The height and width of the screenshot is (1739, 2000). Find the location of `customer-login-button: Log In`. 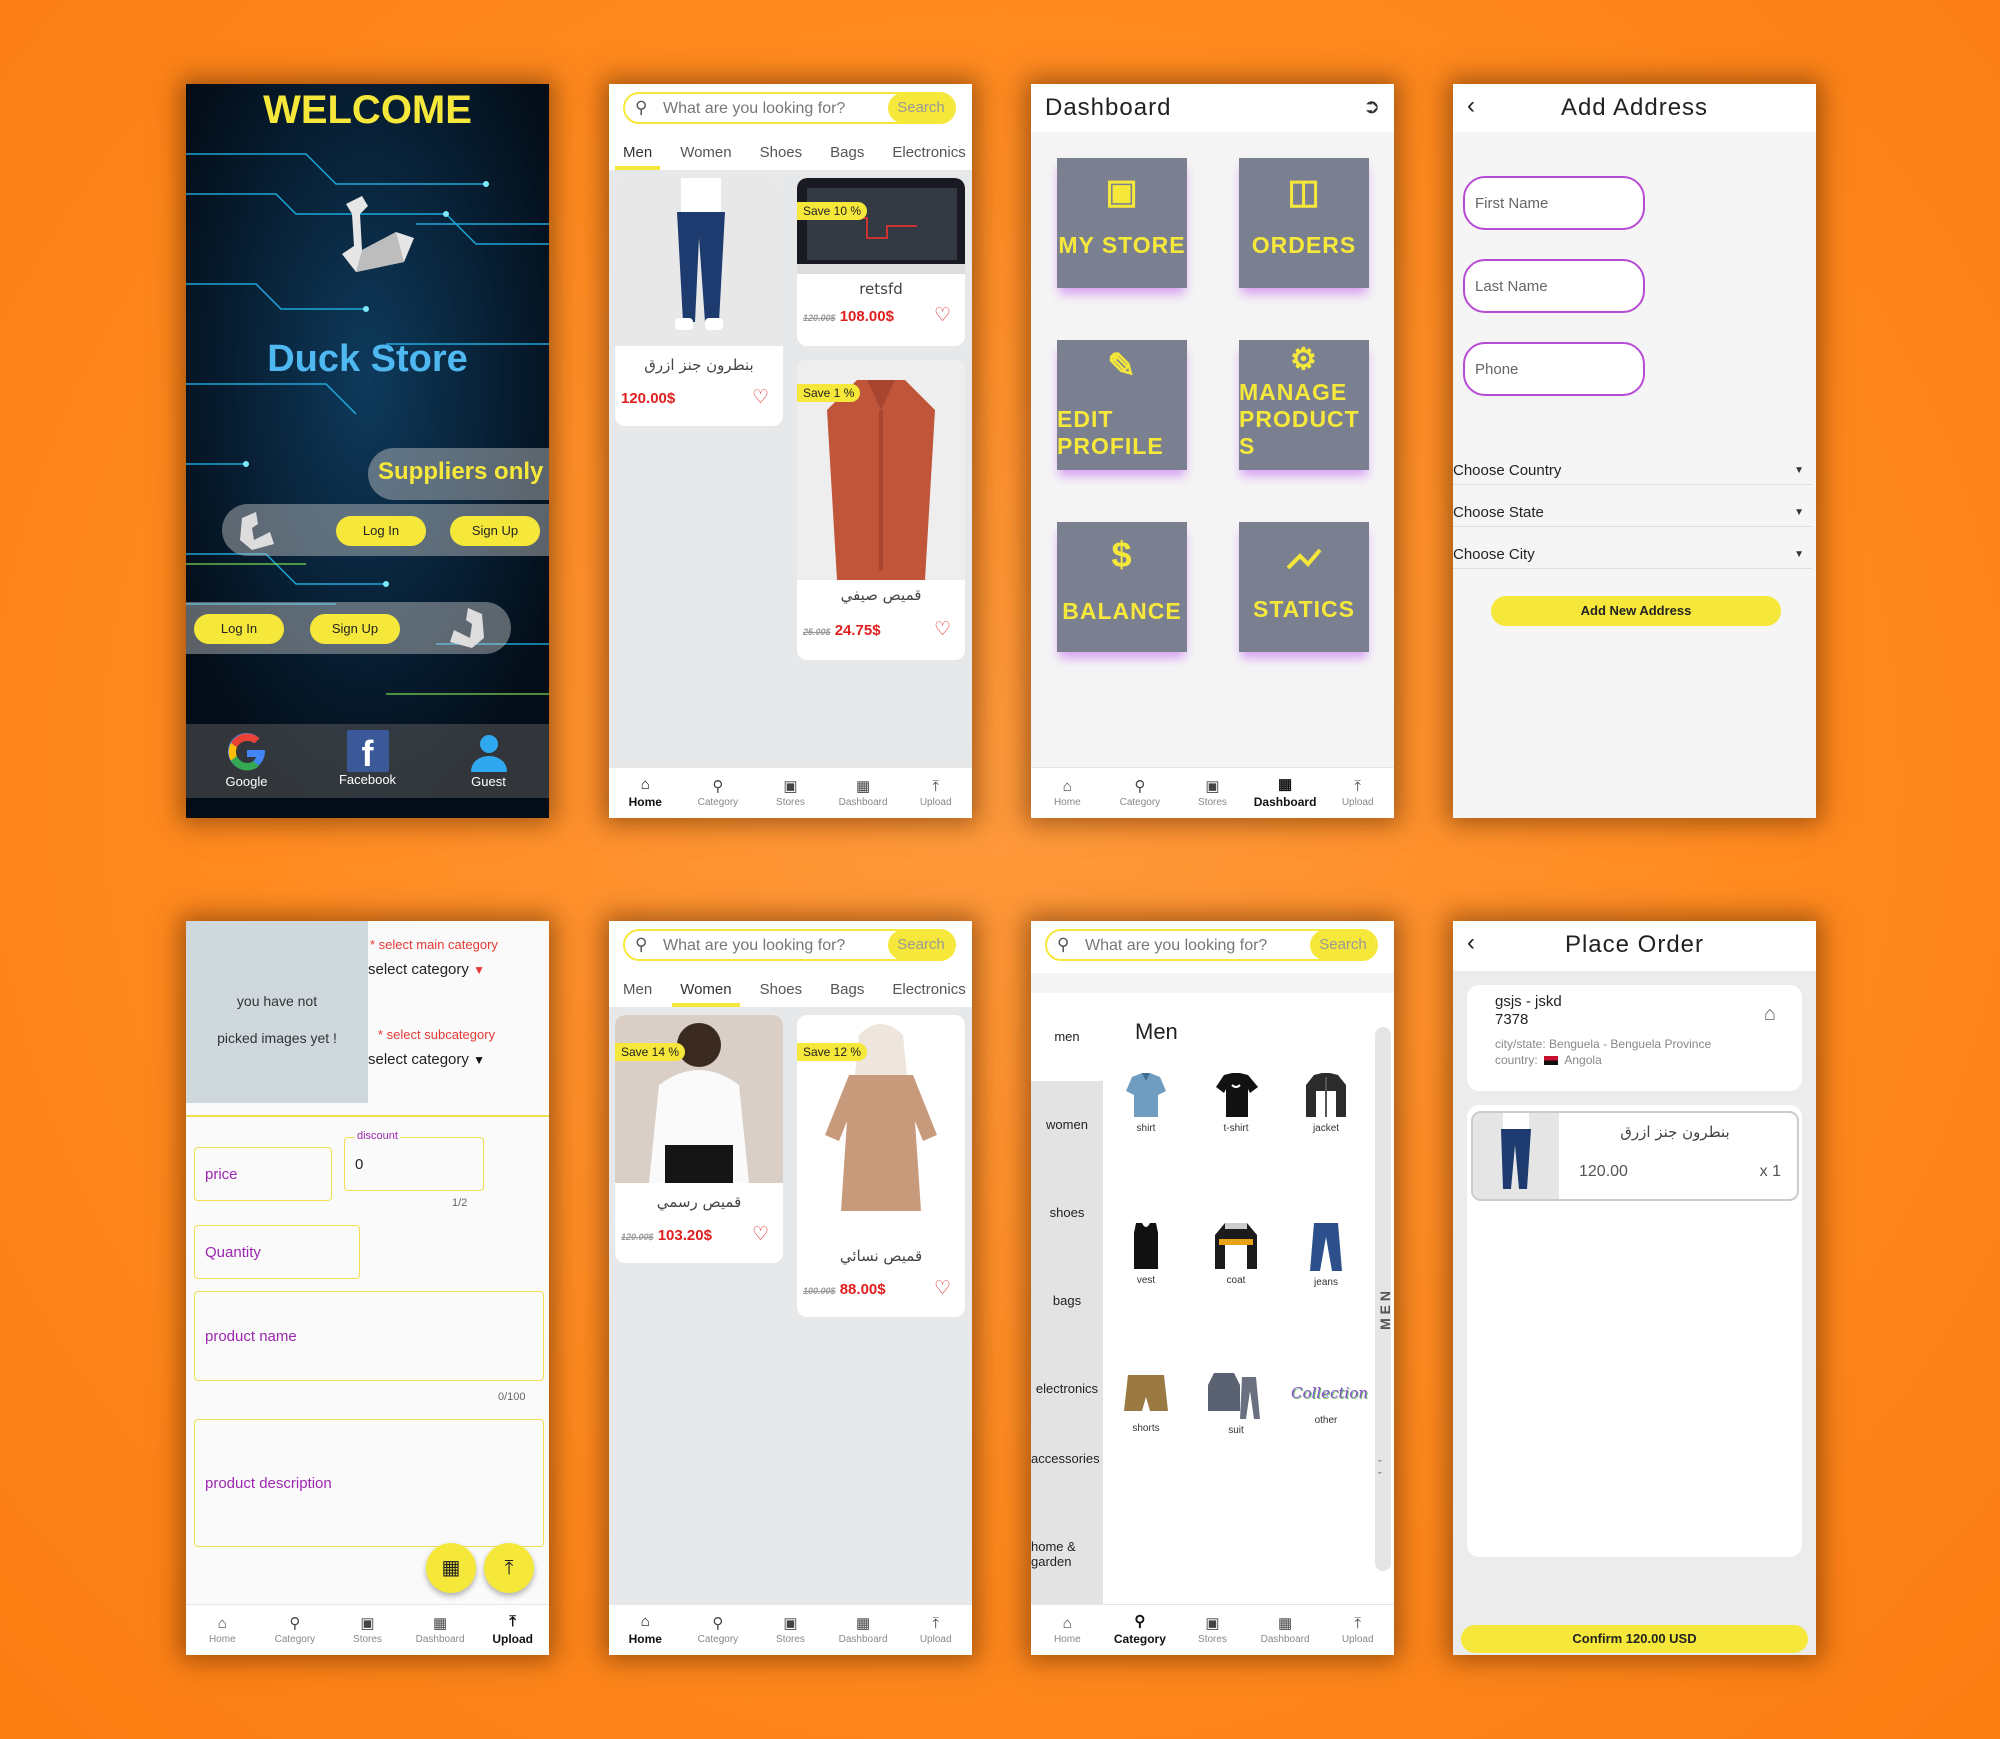

customer-login-button: Log In is located at coordinates (239, 629).